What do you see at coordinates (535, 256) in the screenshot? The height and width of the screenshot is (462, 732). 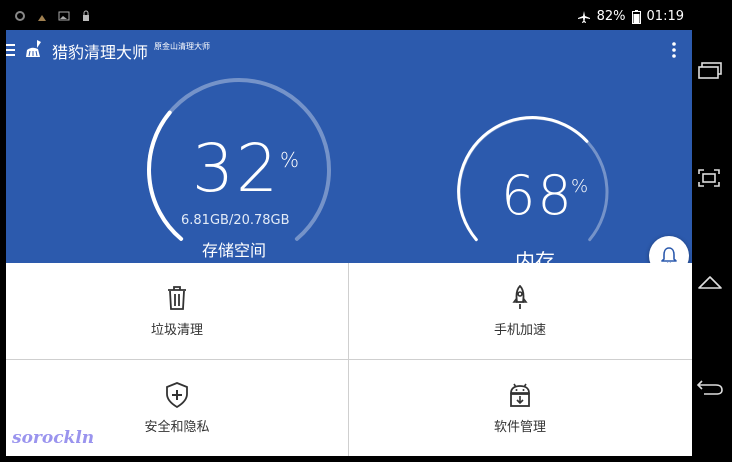 I see `memory-label: 内存` at bounding box center [535, 256].